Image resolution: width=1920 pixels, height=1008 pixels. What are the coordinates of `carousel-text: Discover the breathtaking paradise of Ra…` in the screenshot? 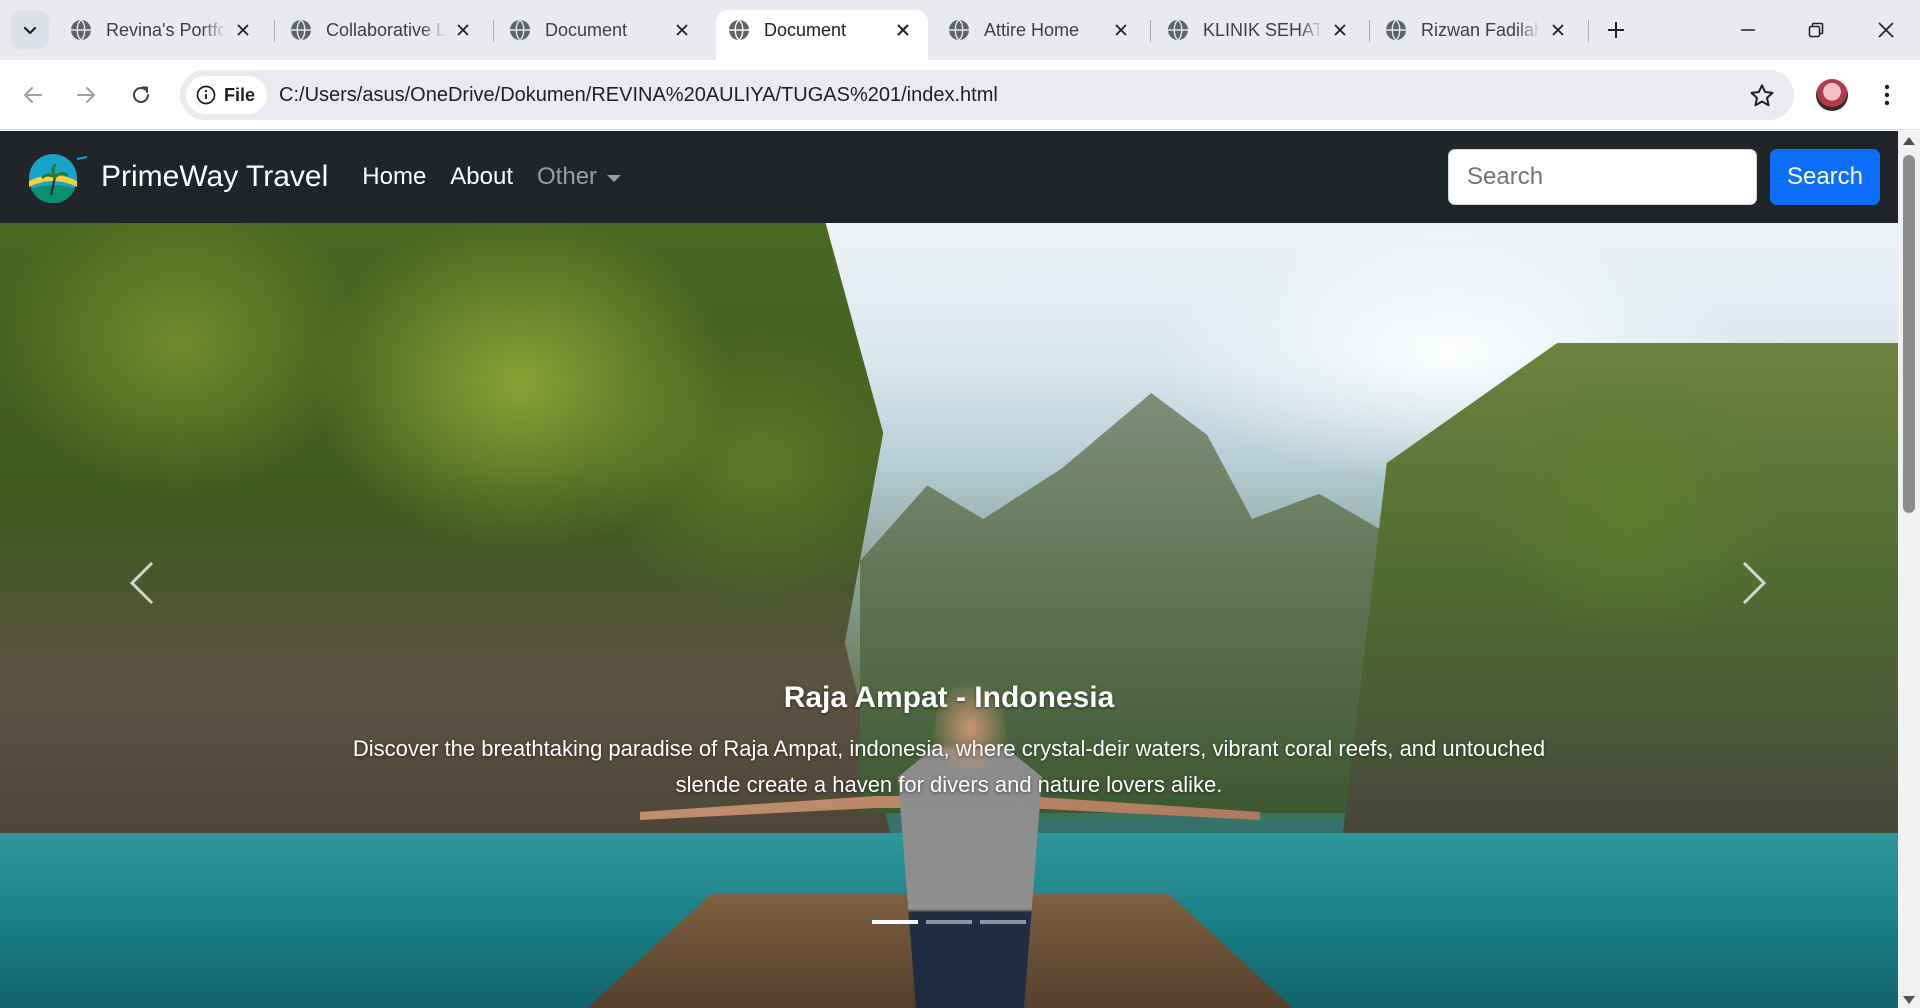 It's located at (949, 766).